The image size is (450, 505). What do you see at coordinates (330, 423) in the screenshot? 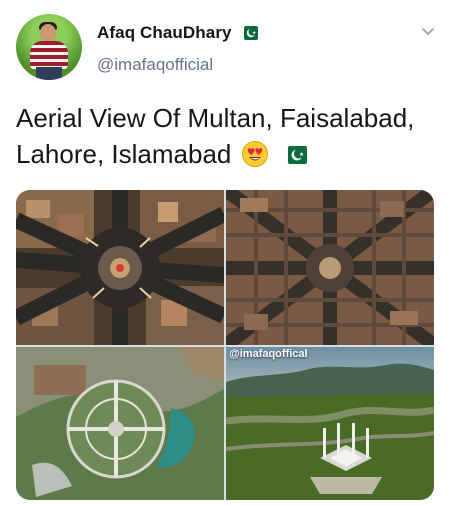
I see `islamabad-faisal-mosque-aerial-image` at bounding box center [330, 423].